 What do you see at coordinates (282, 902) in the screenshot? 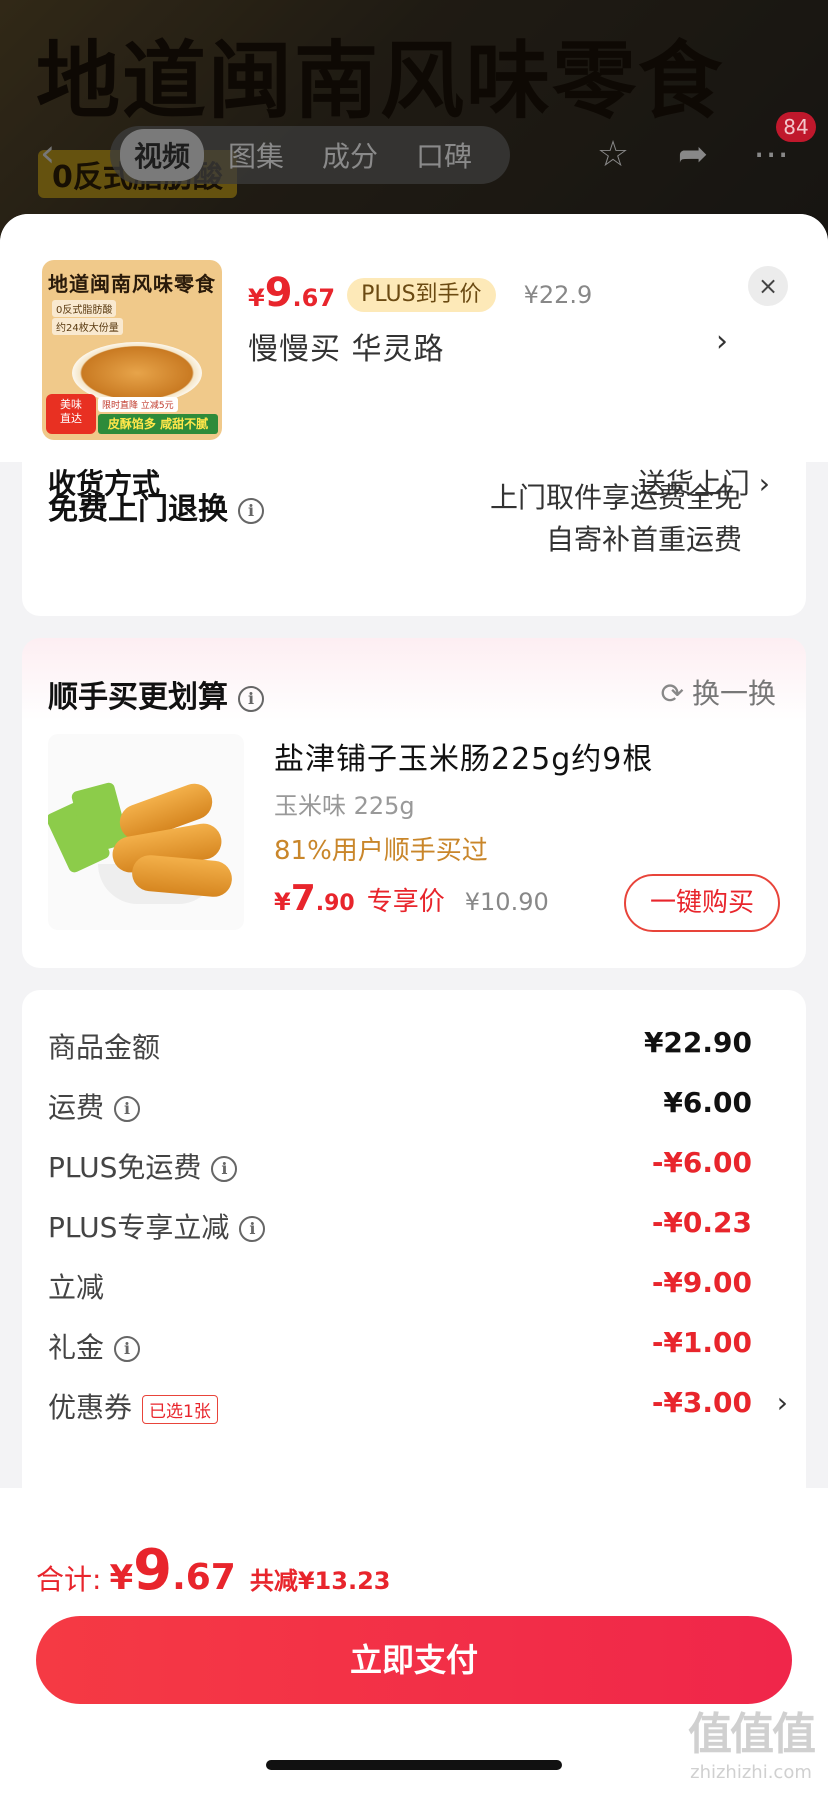
I see `addon-price-symbol: ¥` at bounding box center [282, 902].